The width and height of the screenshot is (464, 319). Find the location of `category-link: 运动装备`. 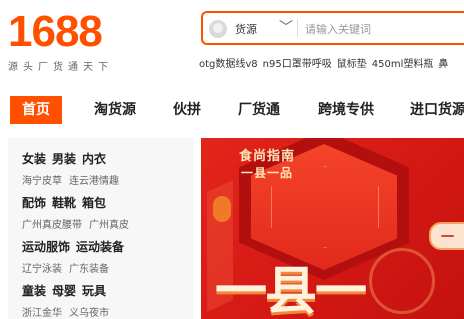

category-link: 运动装备 is located at coordinates (100, 247).